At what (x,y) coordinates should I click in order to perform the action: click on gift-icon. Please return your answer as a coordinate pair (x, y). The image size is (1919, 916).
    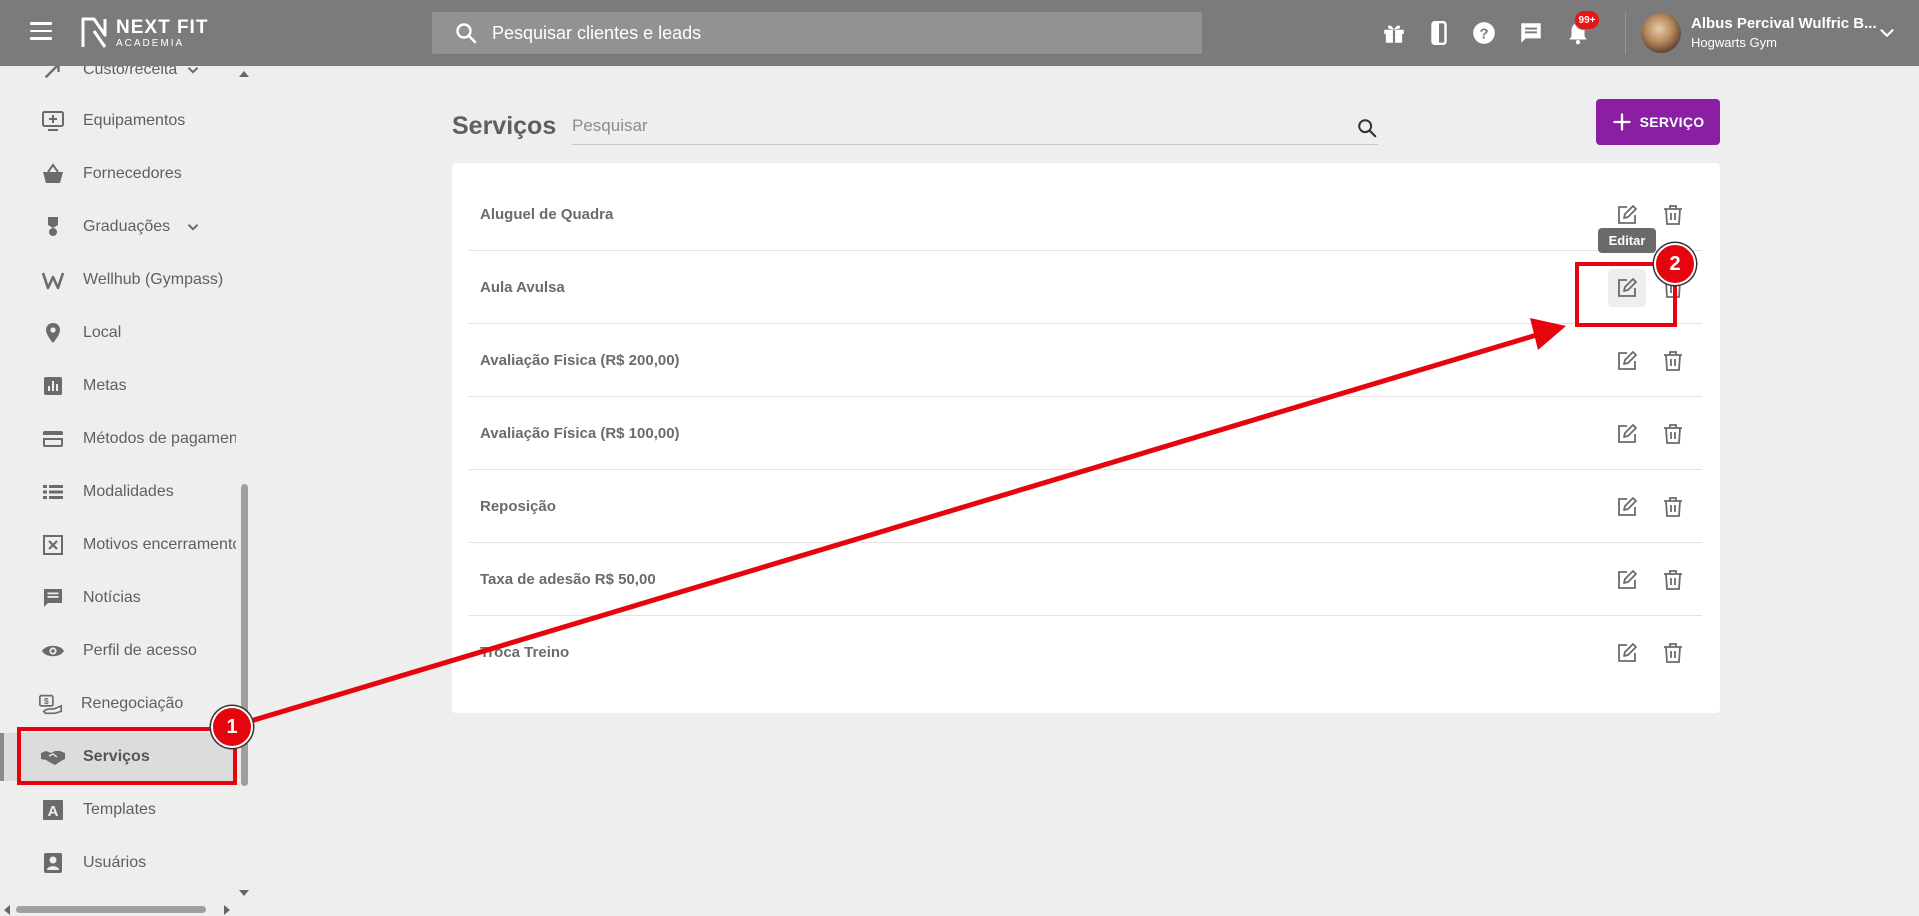
    Looking at the image, I should click on (1394, 33).